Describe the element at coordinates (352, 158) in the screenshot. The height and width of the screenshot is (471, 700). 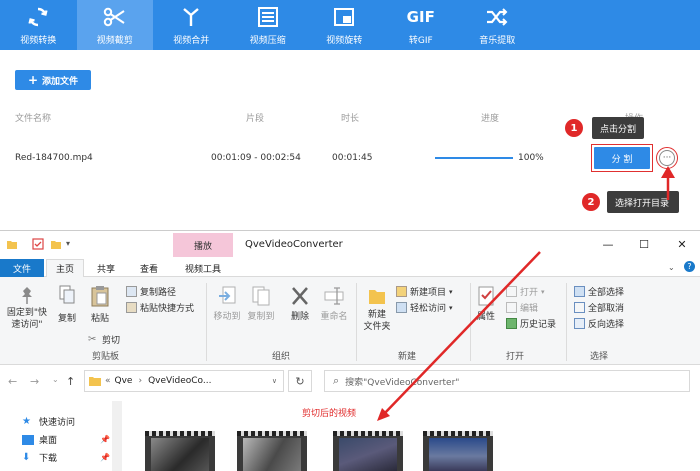
I see `duration-cell: 00:01:45` at that location.